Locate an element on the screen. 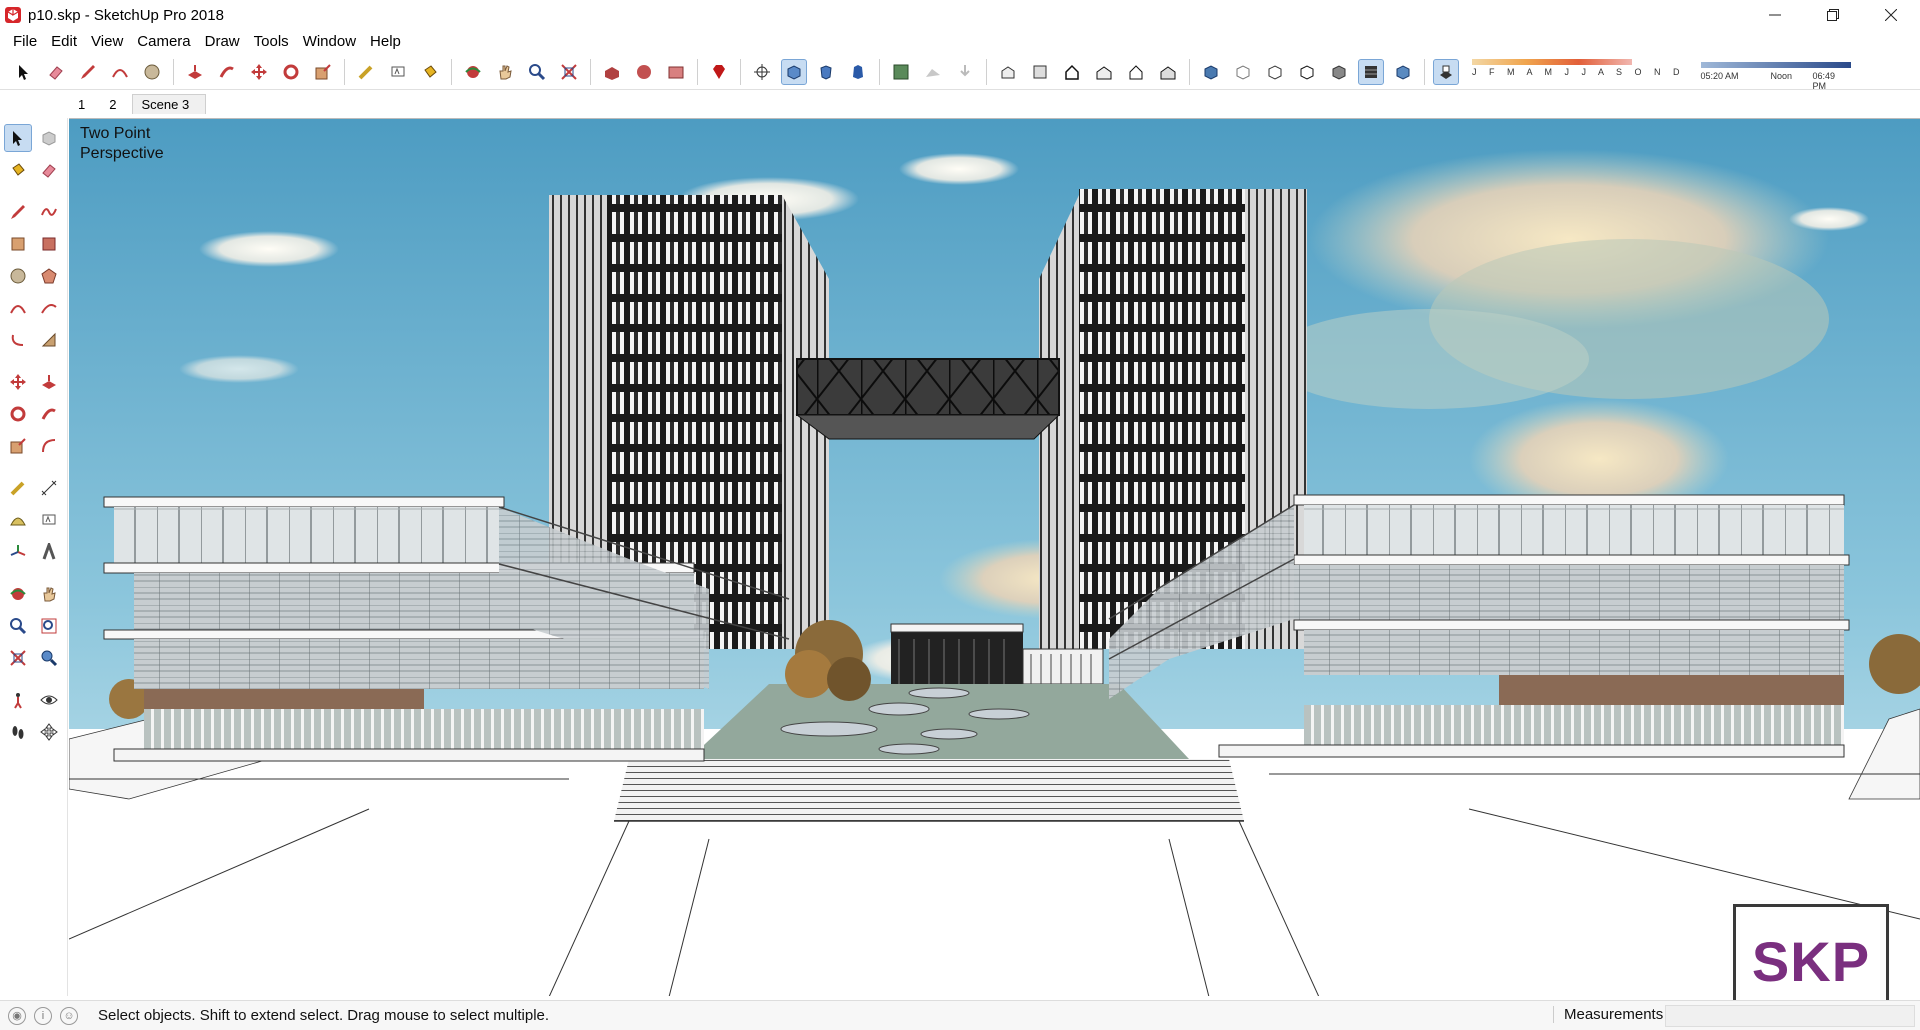 The width and height of the screenshot is (1920, 1030). menu-view: View is located at coordinates (107, 41).